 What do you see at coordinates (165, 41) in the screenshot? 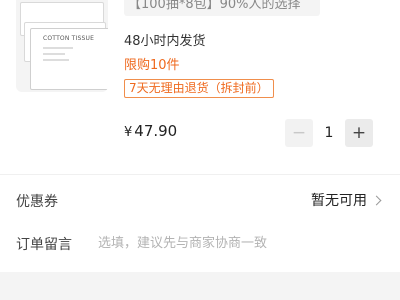
I see `shipping-info: 48小时内发货` at bounding box center [165, 41].